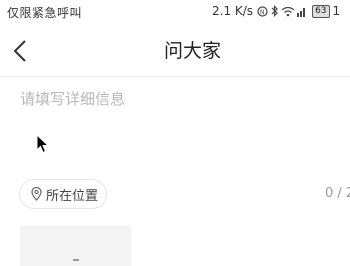 The image size is (350, 266). Describe the element at coordinates (72, 196) in the screenshot. I see `location-label: 所在位置` at that location.